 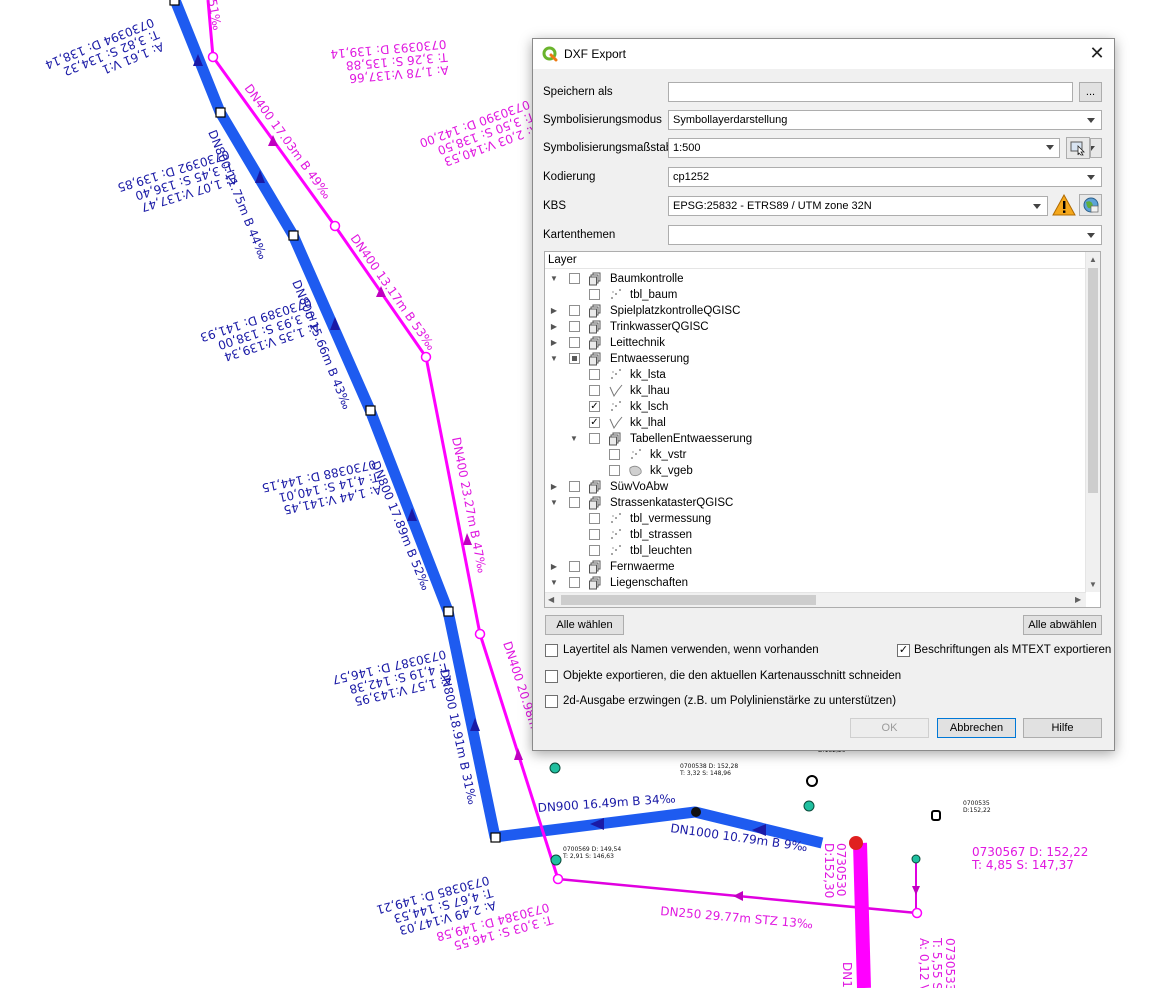 What do you see at coordinates (815, 455) in the screenshot?
I see `layer-row: kk_vstr` at bounding box center [815, 455].